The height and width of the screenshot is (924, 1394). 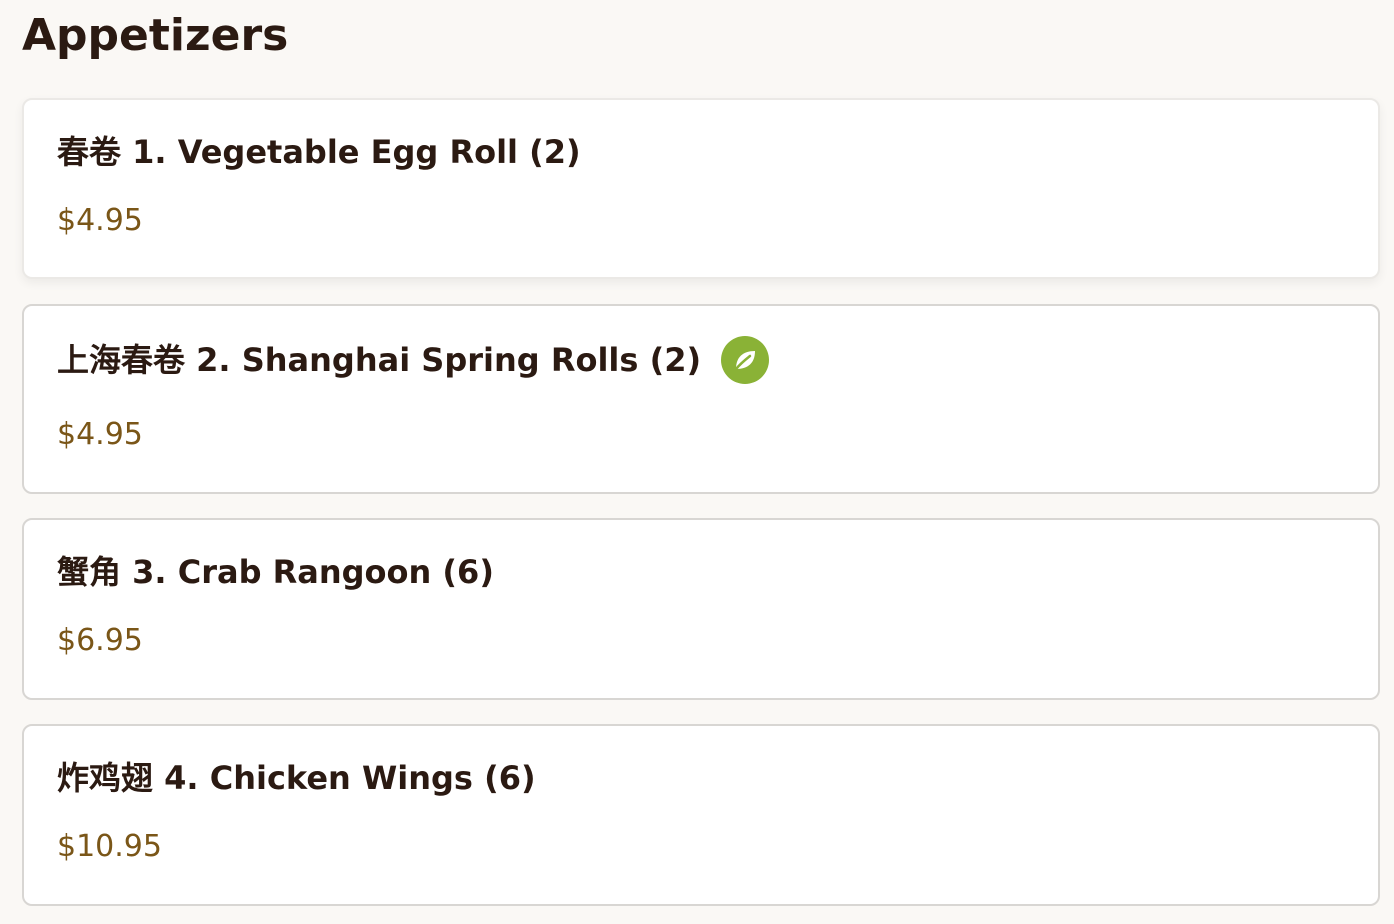 I want to click on section-title: Appetizers, so click(x=155, y=35).